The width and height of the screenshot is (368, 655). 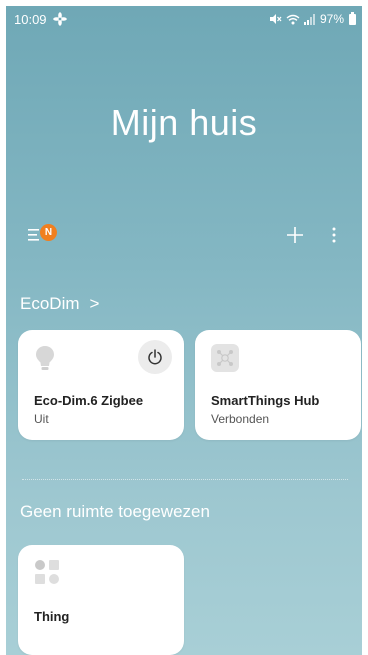 I want to click on room-header-ecodim: EcoDim >, so click(x=59, y=304).